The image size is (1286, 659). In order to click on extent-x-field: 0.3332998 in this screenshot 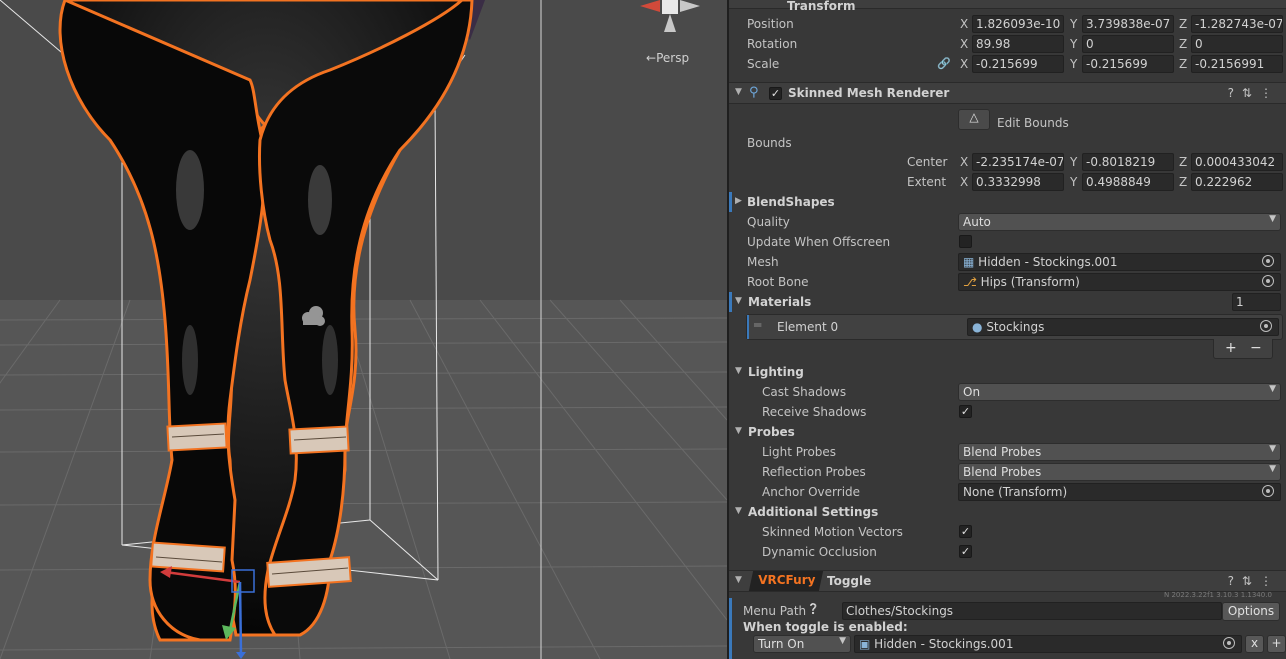, I will do `click(1018, 182)`.